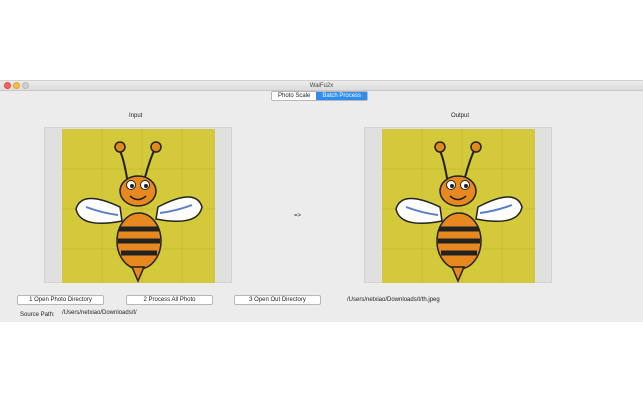  Describe the element at coordinates (37, 315) in the screenshot. I see `source-path-label: Source Path:` at that location.